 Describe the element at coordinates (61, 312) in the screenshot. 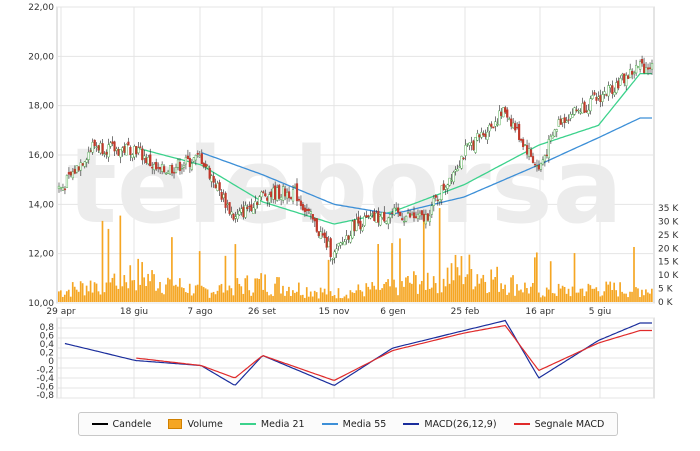

I see `date-tick-label: 29 apr` at that location.